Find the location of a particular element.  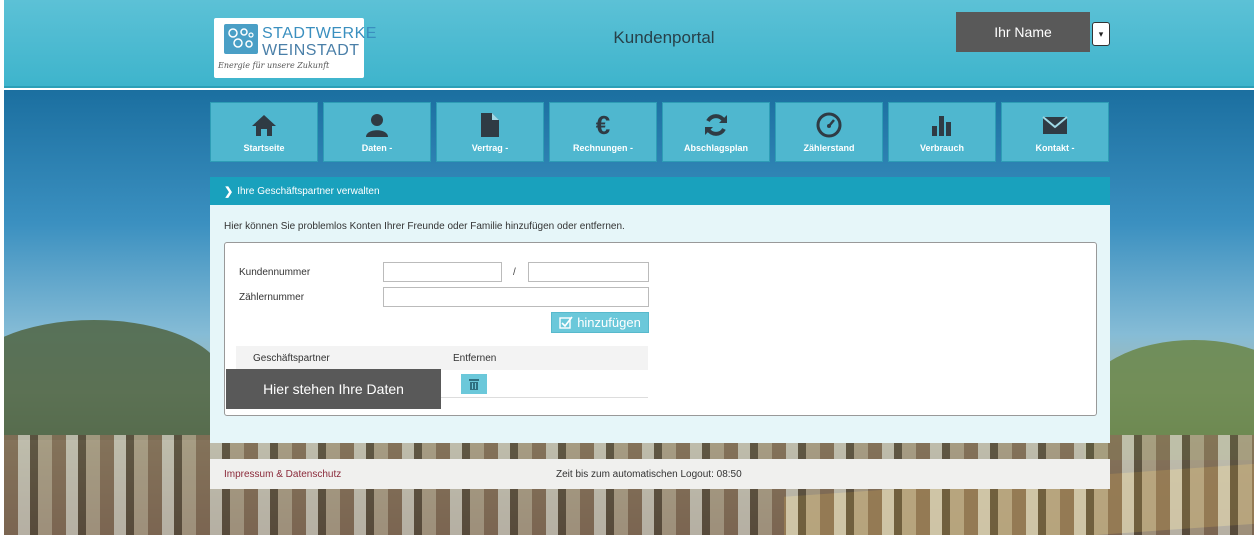

euro-icon: € is located at coordinates (603, 125).